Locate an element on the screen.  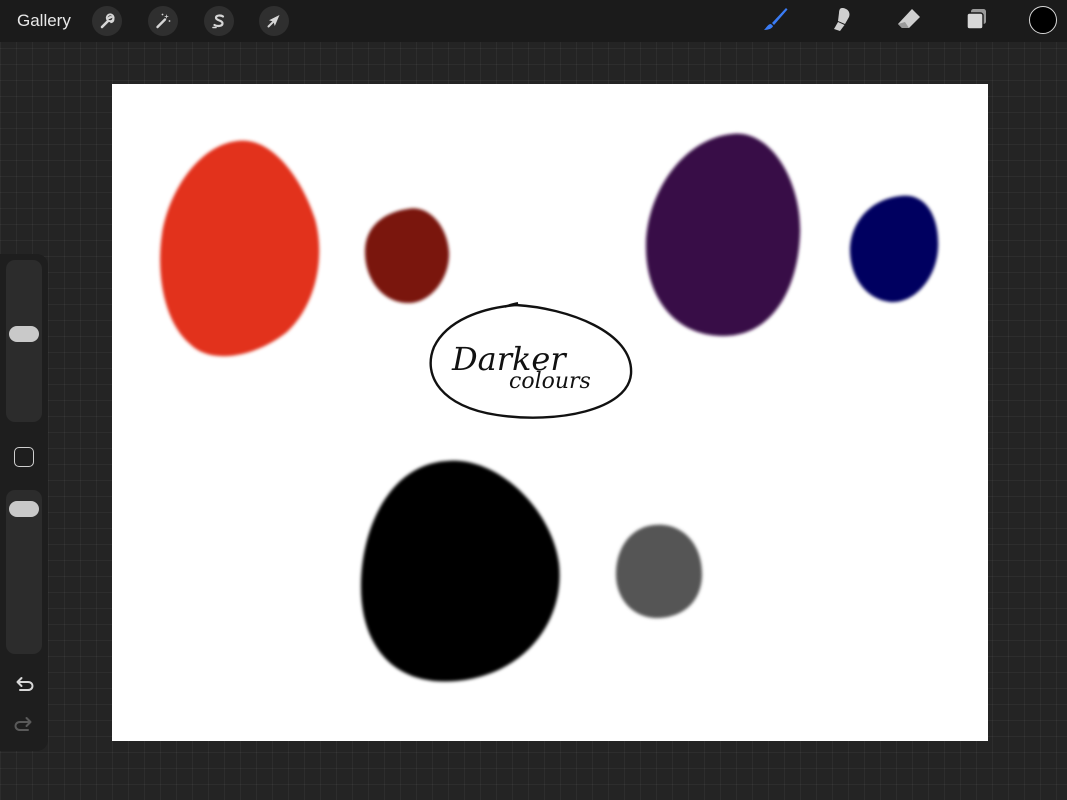
color-picker-button is located at coordinates (1043, 20).